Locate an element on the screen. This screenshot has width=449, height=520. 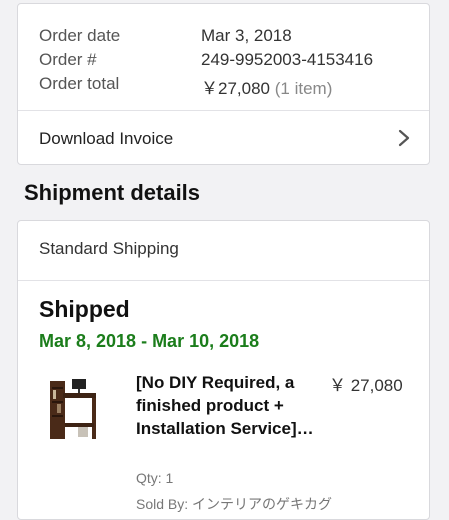
download-invoice-button: Download Invoice is located at coordinates (223, 138).